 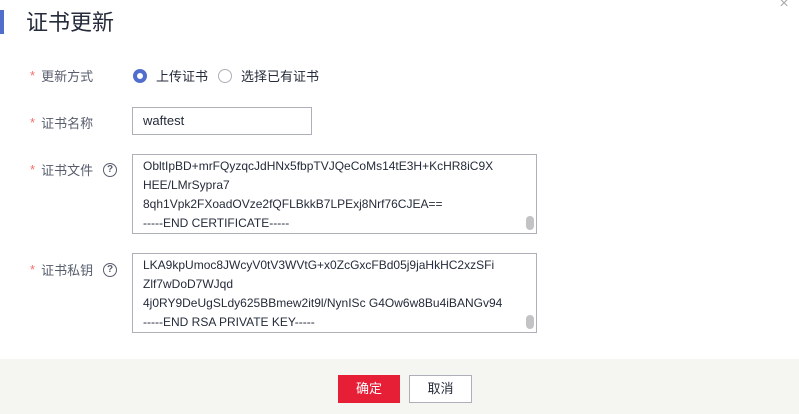 I want to click on update-method-label-row: * 更新方式, so click(x=61, y=75).